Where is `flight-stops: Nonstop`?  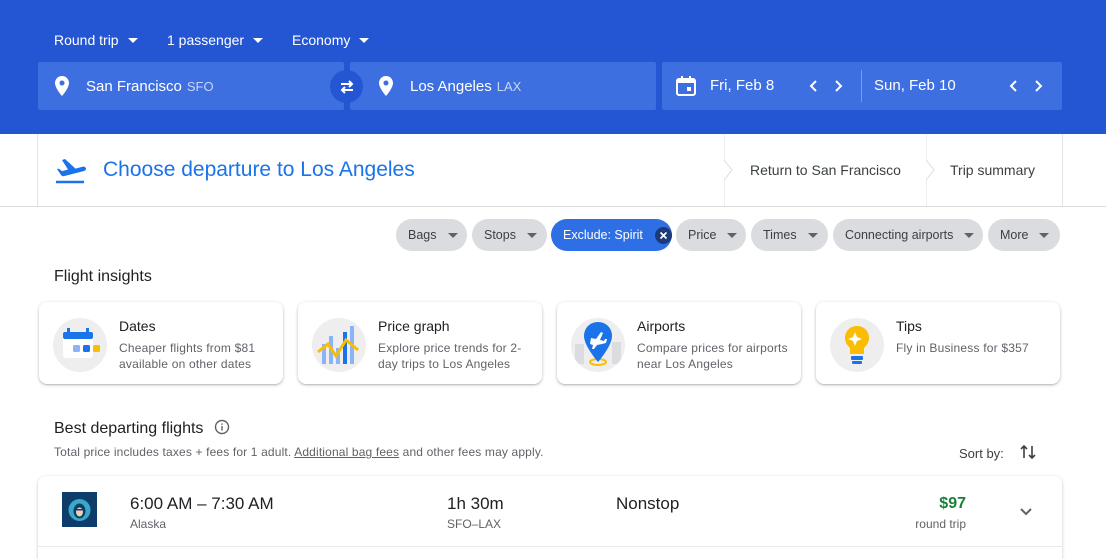
flight-stops: Nonstop is located at coordinates (648, 503).